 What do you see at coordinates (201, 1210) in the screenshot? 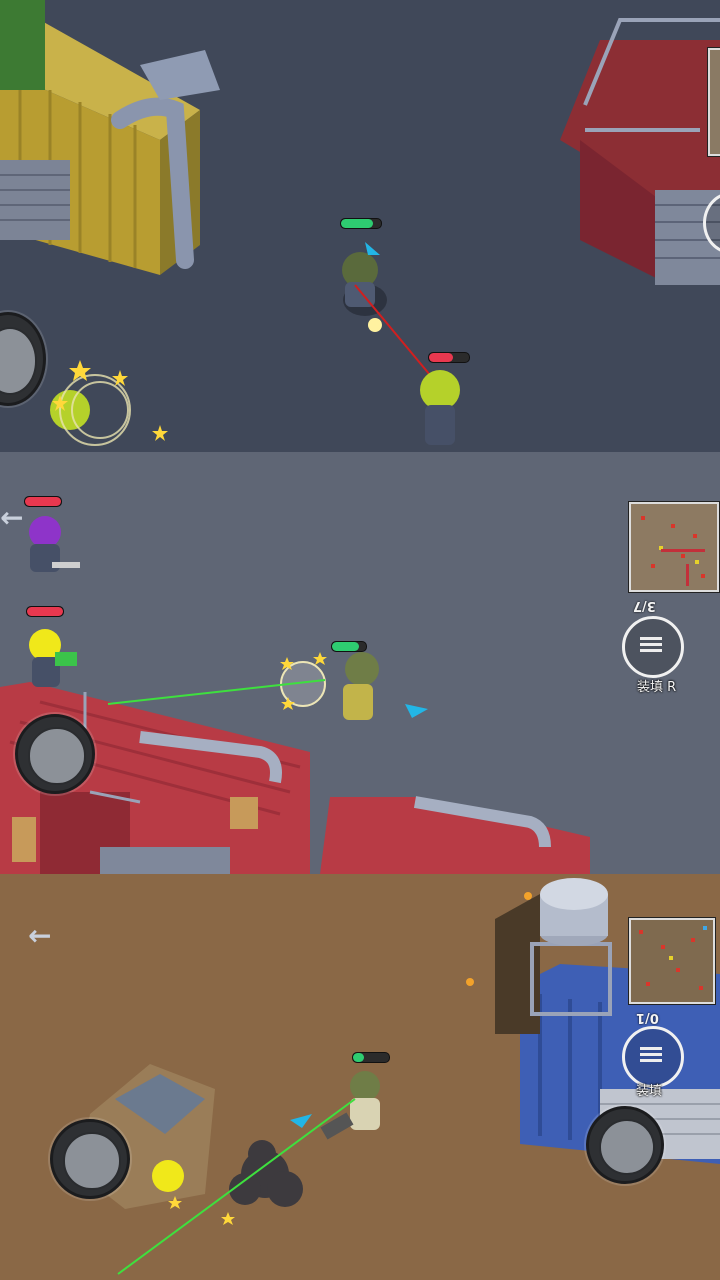
I see `star-particles` at bounding box center [201, 1210].